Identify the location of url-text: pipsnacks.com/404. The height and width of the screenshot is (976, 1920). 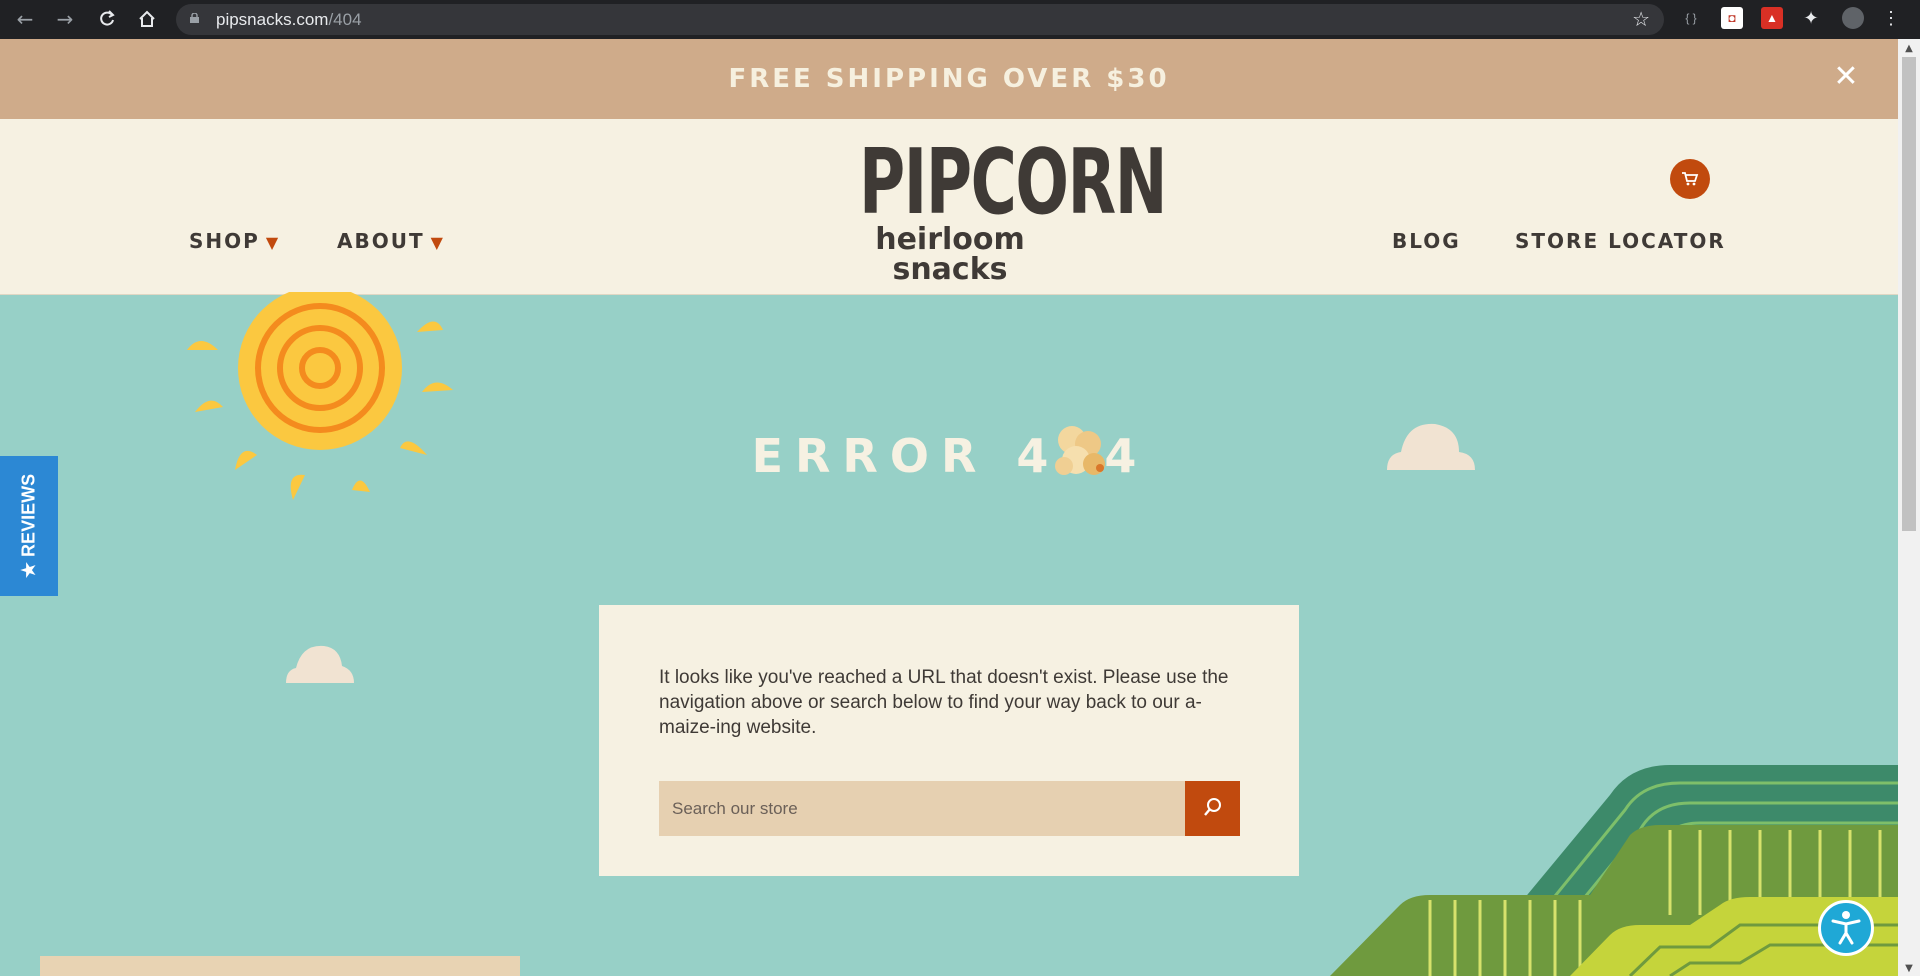
(289, 19).